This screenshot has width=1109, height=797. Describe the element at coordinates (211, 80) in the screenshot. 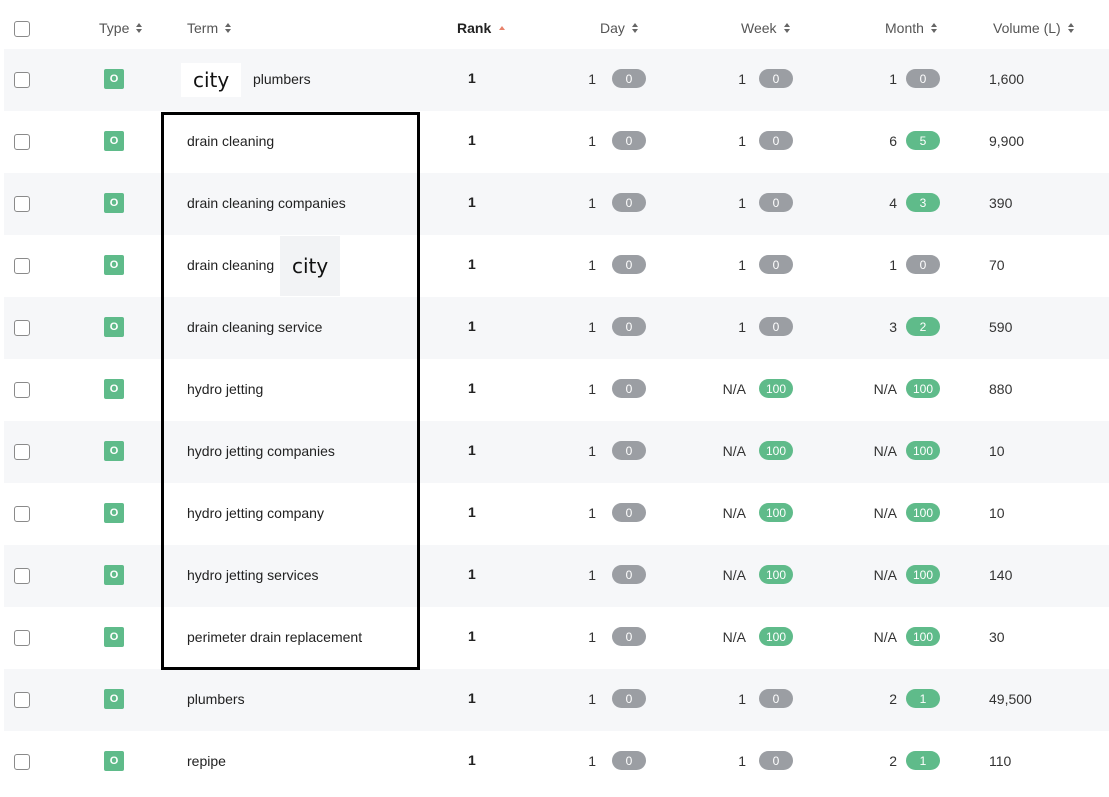

I see `city-overlay-label: city` at that location.